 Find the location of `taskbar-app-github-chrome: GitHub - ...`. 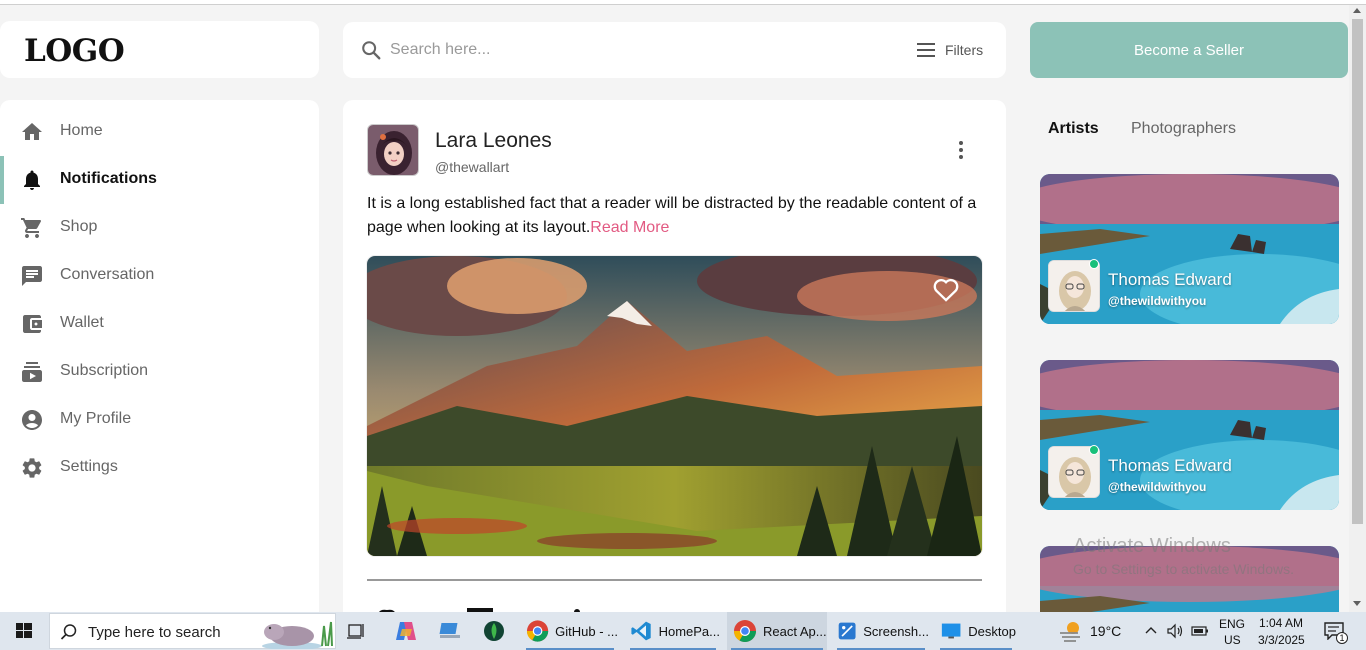

taskbar-app-github-chrome: GitHub - ... is located at coordinates (570, 631).